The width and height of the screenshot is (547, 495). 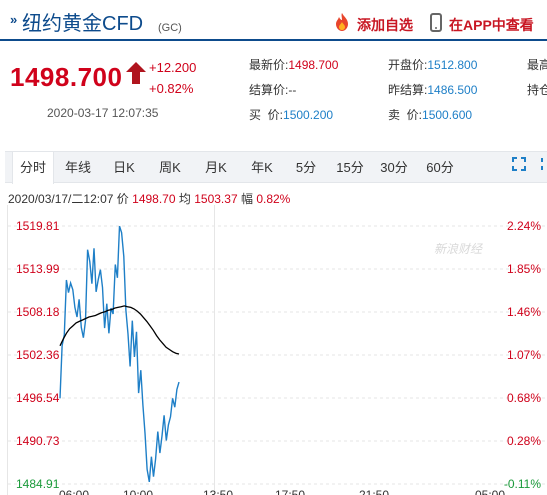 I want to click on instrument-code: (GC), so click(x=170, y=28).